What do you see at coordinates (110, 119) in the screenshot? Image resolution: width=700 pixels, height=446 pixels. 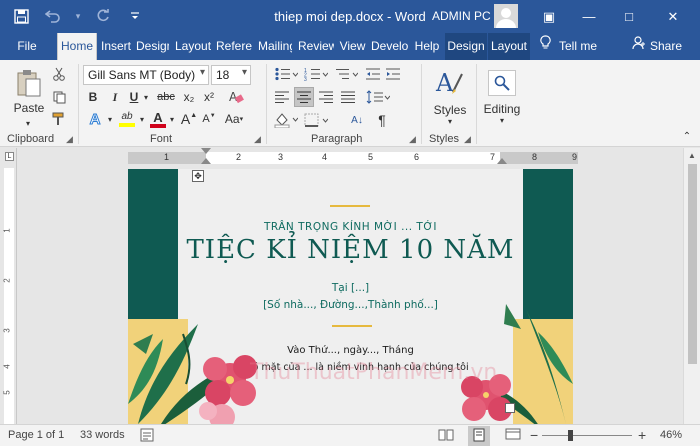 I see `text-effects-dropdown-icon: ▾` at bounding box center [110, 119].